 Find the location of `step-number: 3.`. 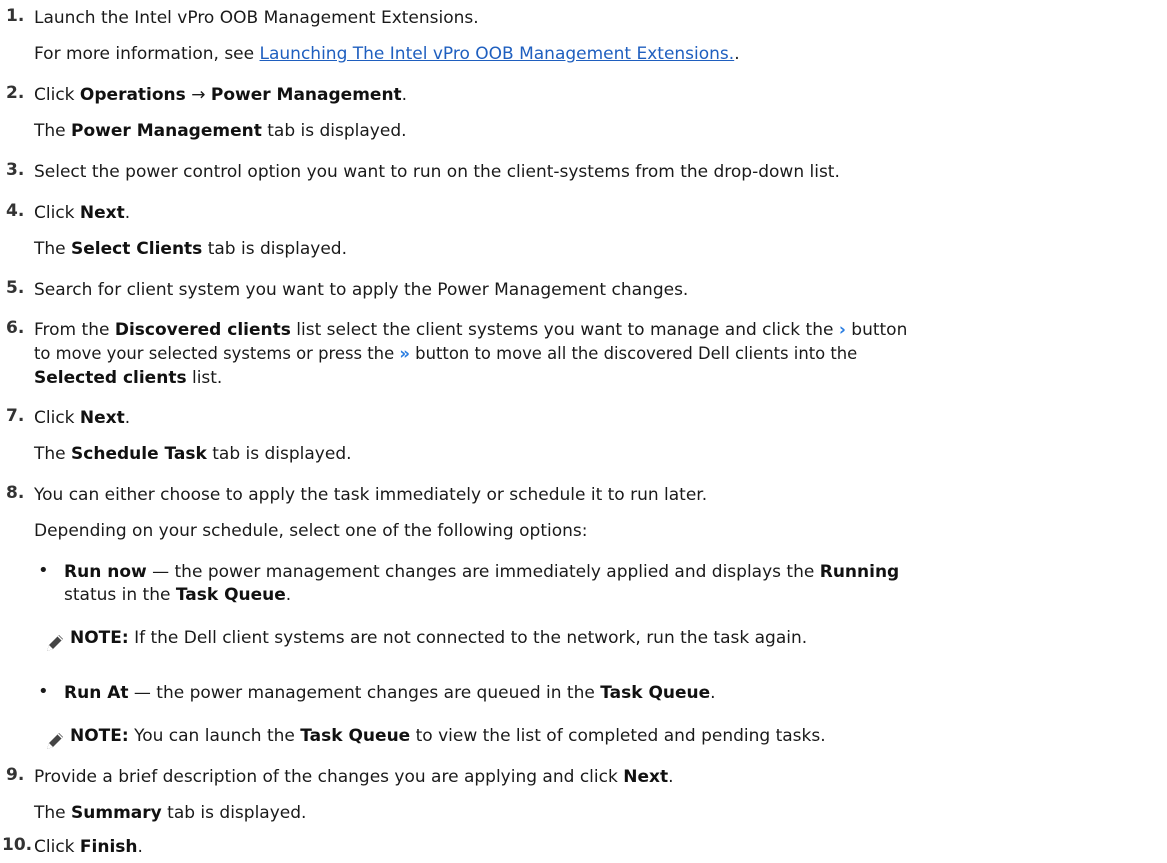

step-number: 3. is located at coordinates (15, 170).